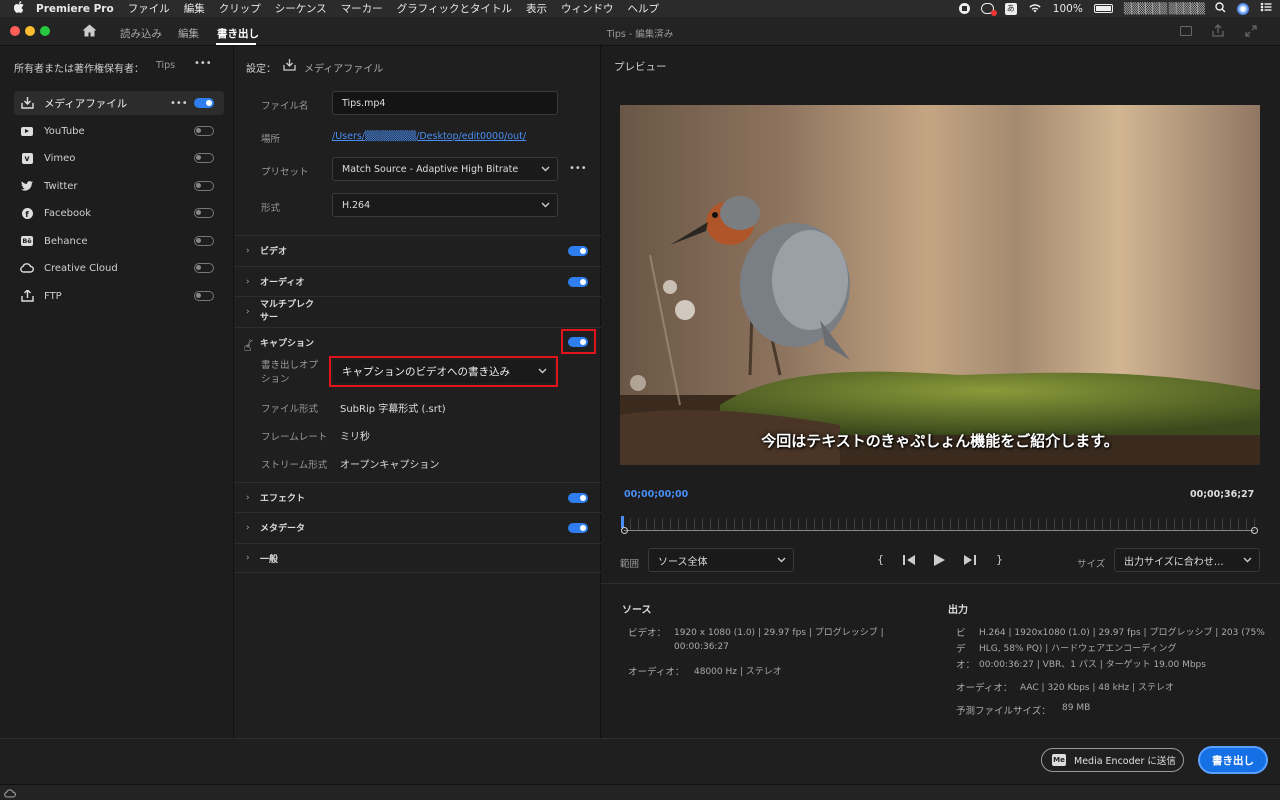 The image size is (1280, 800). What do you see at coordinates (939, 524) in the screenshot?
I see `timeline-ruler` at bounding box center [939, 524].